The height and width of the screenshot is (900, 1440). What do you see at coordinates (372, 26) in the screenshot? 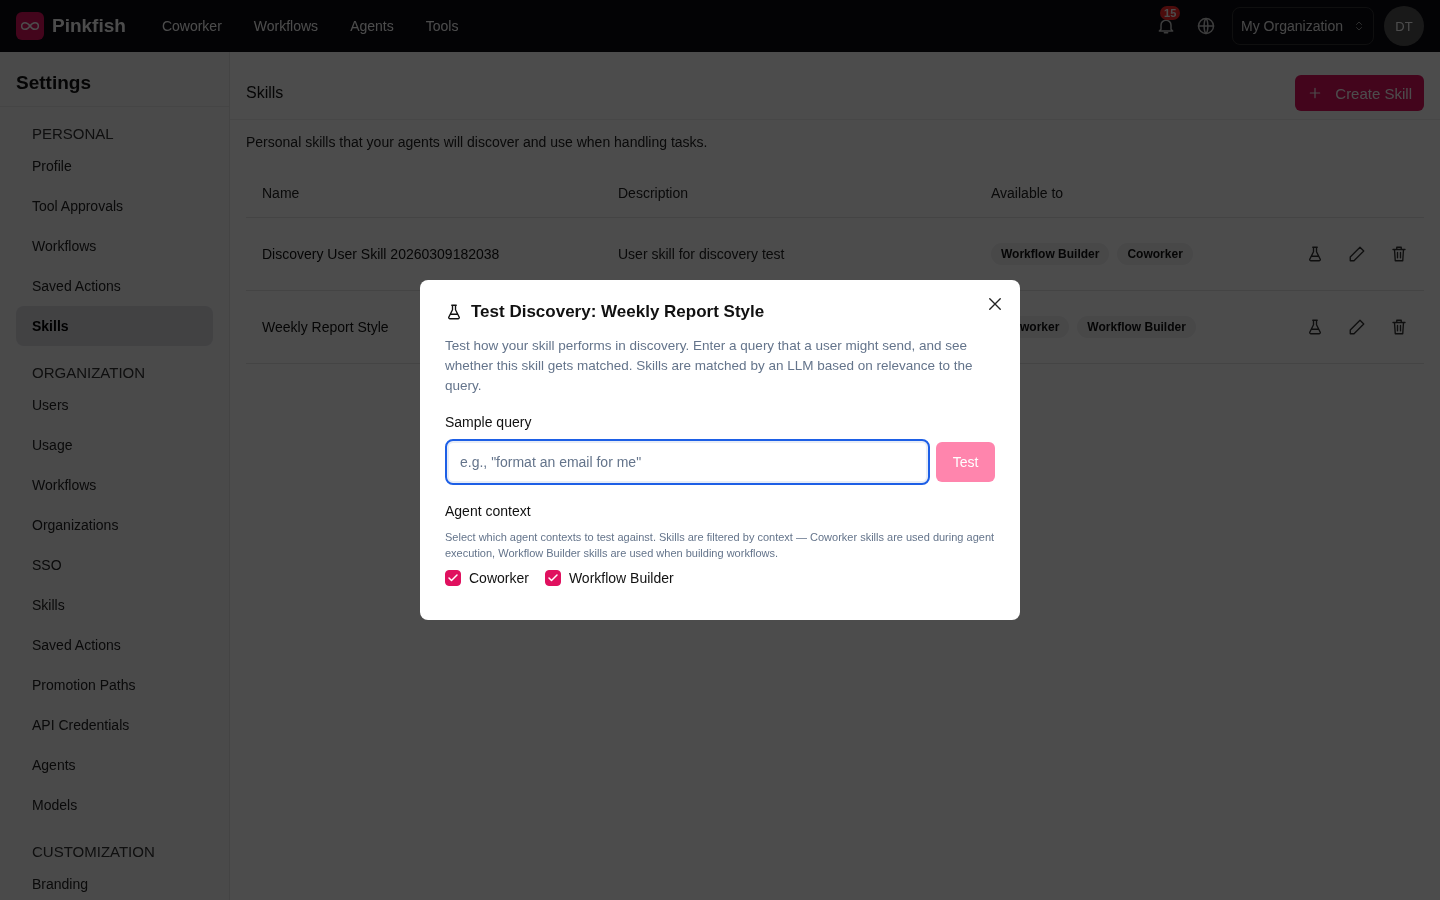
I see `nav-link: Agents` at bounding box center [372, 26].